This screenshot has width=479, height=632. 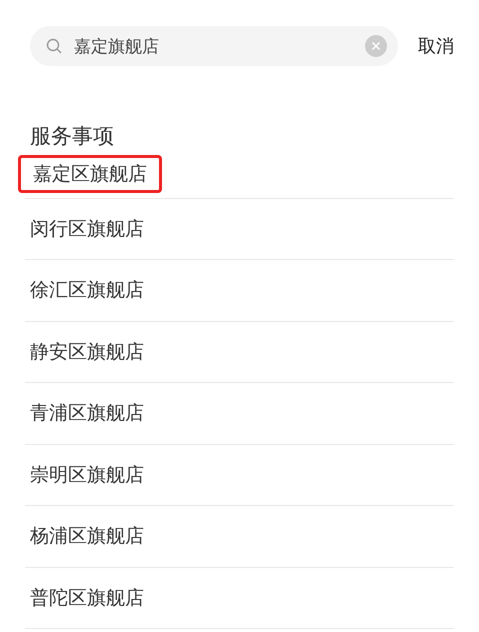 What do you see at coordinates (436, 46) in the screenshot?
I see `cancel-button: 取消` at bounding box center [436, 46].